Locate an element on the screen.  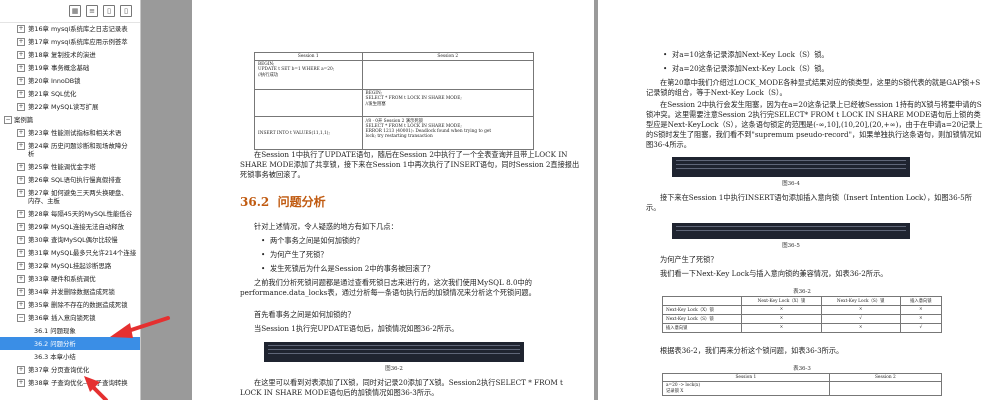
toc-chapter: + 第20章 InnoDB锁 is located at coordinates (70, 80).